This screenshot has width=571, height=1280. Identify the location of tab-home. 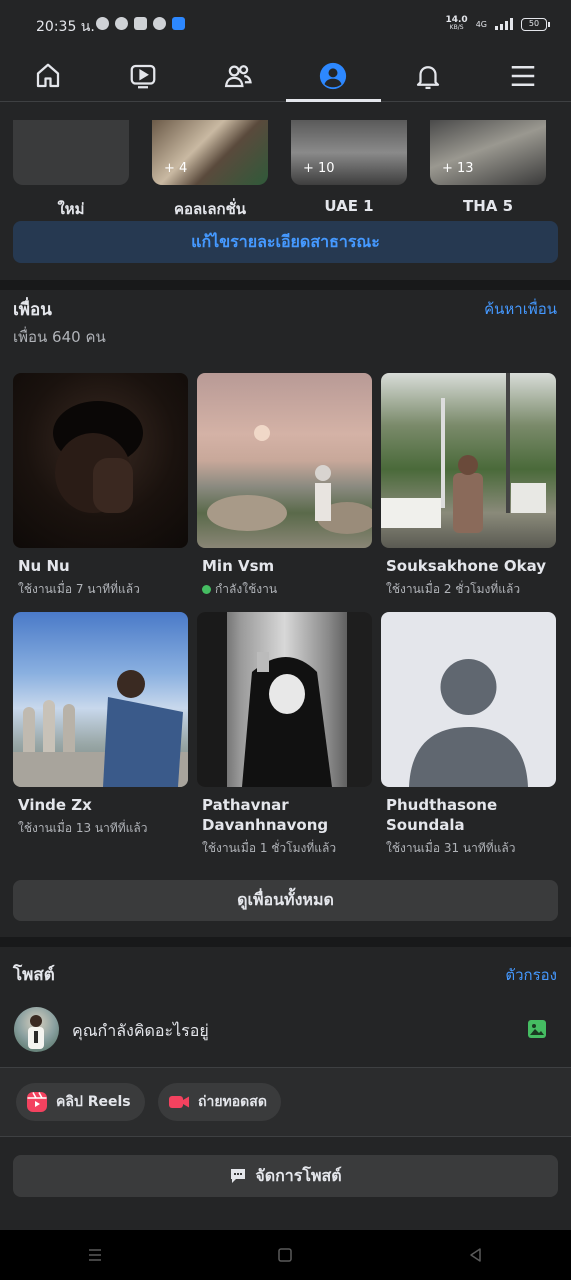
(47, 75).